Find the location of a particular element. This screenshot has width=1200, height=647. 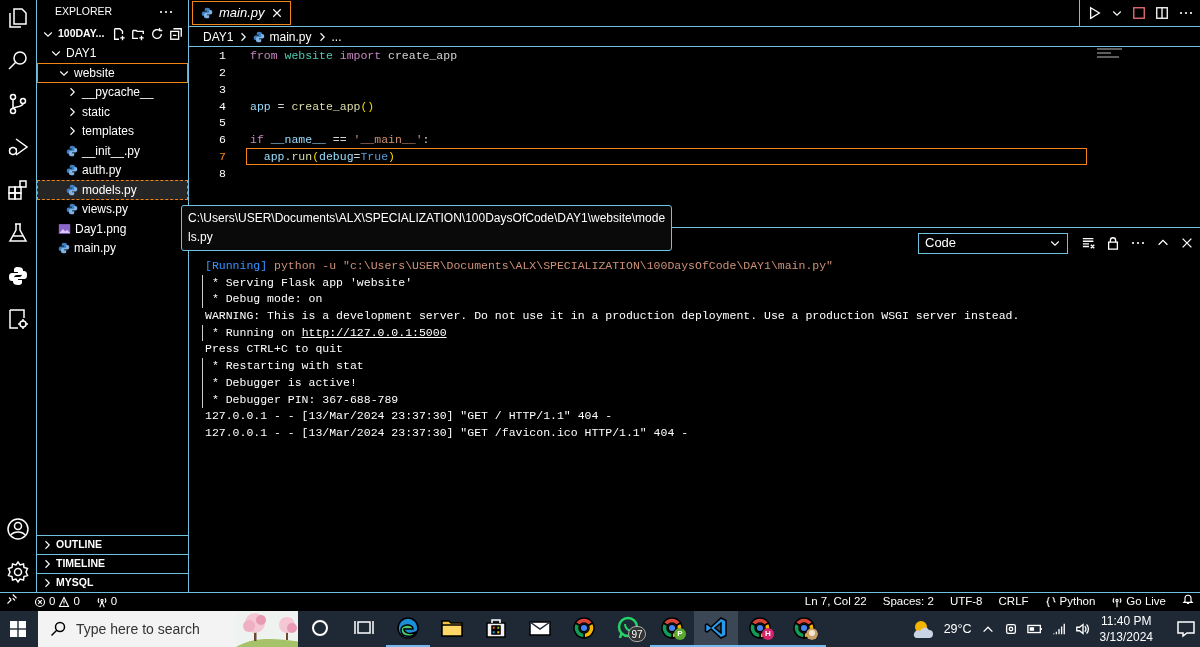

refresh-icon is located at coordinates (157, 33).